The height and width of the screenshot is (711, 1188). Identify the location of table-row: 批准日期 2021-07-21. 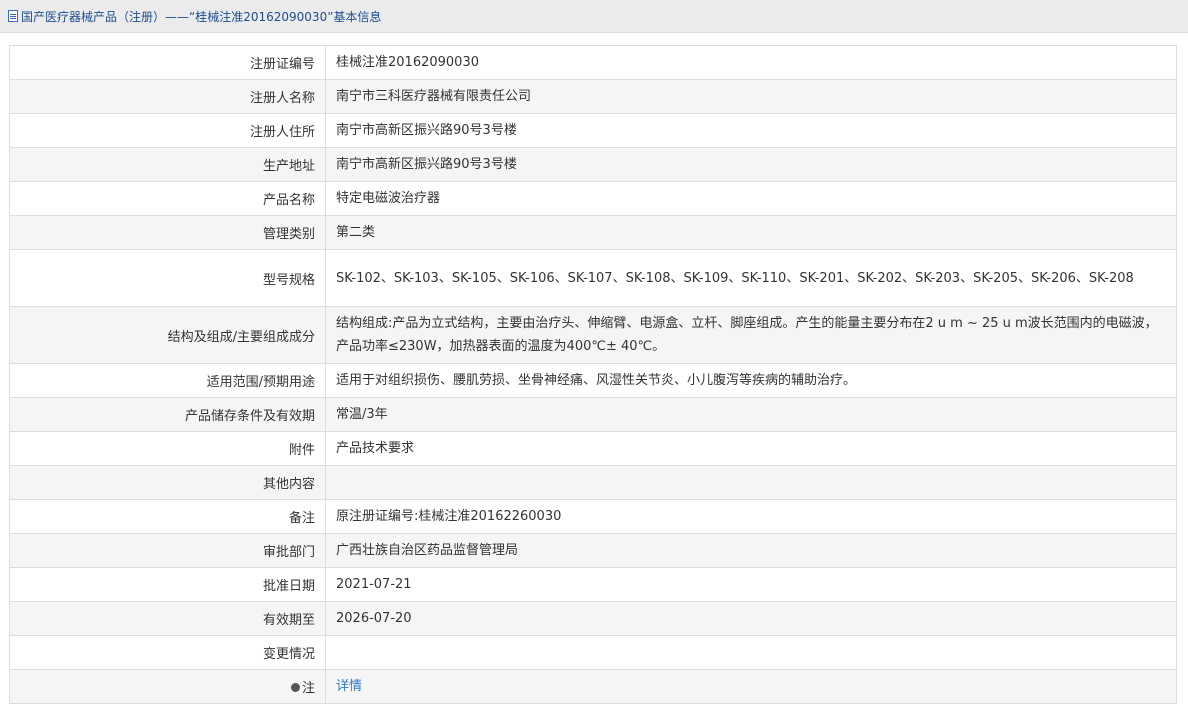
(593, 584).